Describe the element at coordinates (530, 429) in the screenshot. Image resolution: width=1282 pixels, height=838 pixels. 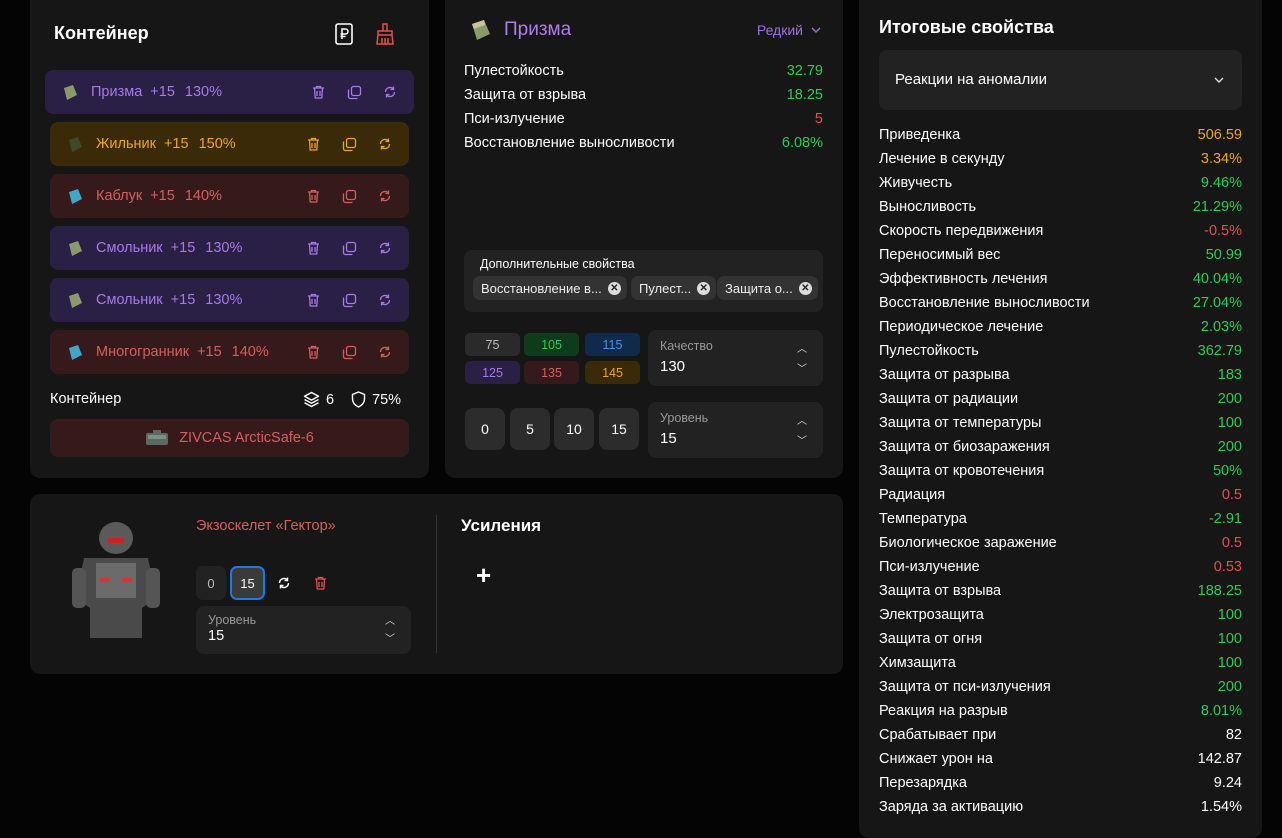
I see `level-button: 5` at that location.